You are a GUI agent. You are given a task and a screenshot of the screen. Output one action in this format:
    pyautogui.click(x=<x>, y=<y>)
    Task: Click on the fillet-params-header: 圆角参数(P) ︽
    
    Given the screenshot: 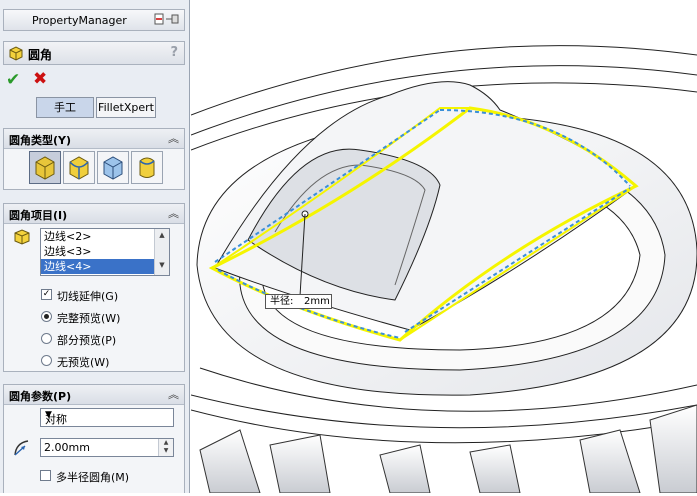 What is the action you would take?
    pyautogui.click(x=94, y=395)
    